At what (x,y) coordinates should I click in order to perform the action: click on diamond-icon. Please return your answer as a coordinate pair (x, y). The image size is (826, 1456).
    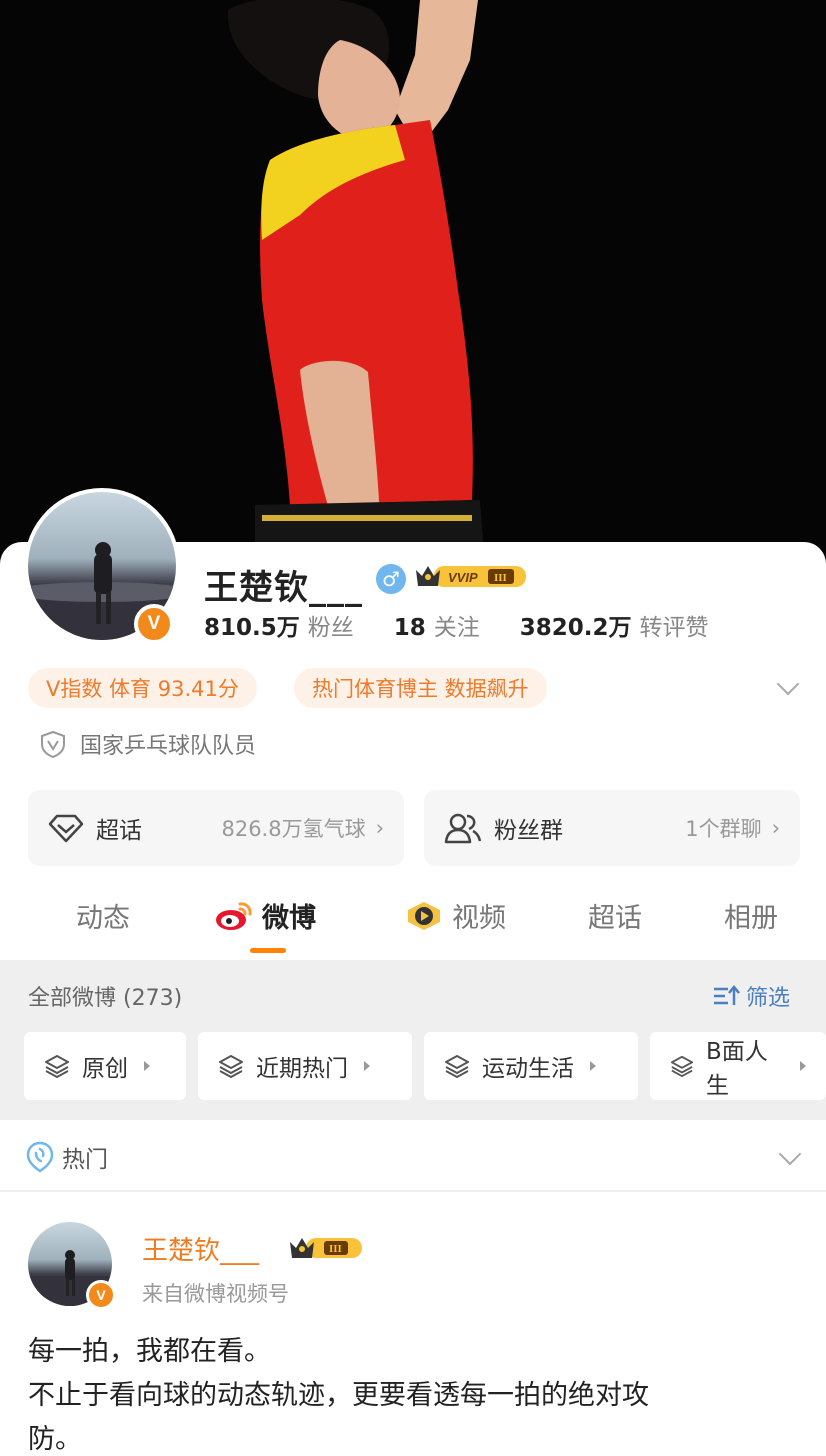
    Looking at the image, I should click on (66, 828).